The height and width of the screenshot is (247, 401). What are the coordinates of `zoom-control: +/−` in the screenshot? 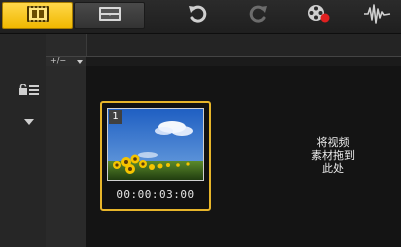 It's located at (66, 61).